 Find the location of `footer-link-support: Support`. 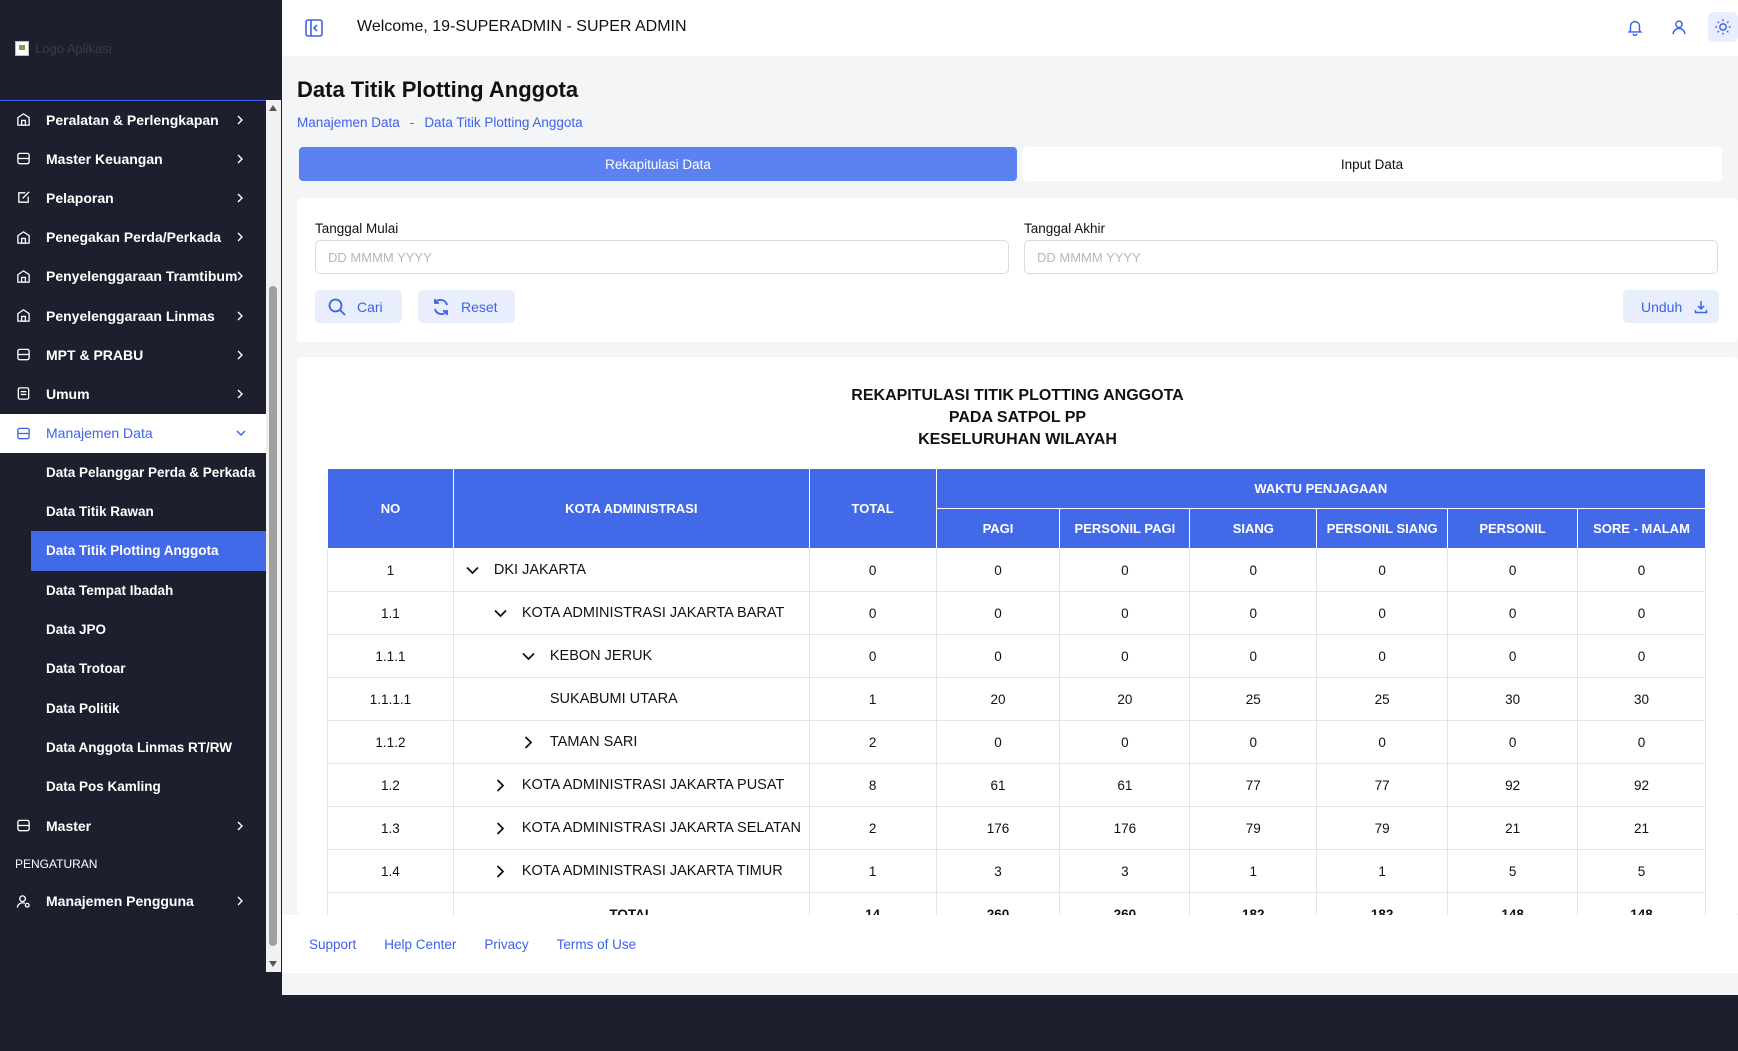

footer-link-support: Support is located at coordinates (332, 944).